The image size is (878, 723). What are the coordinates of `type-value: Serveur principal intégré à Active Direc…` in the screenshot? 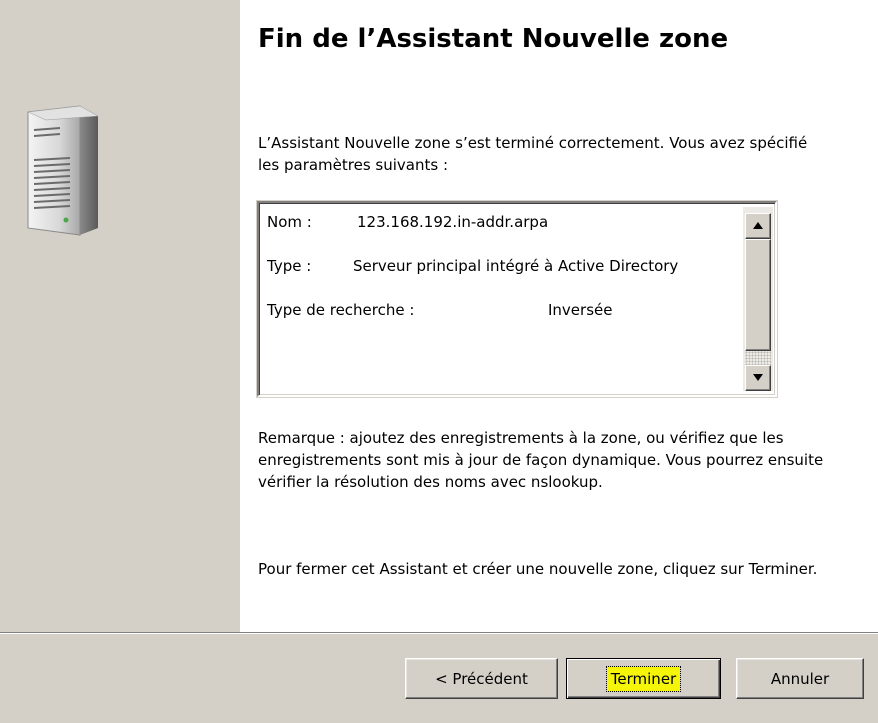 It's located at (516, 266).